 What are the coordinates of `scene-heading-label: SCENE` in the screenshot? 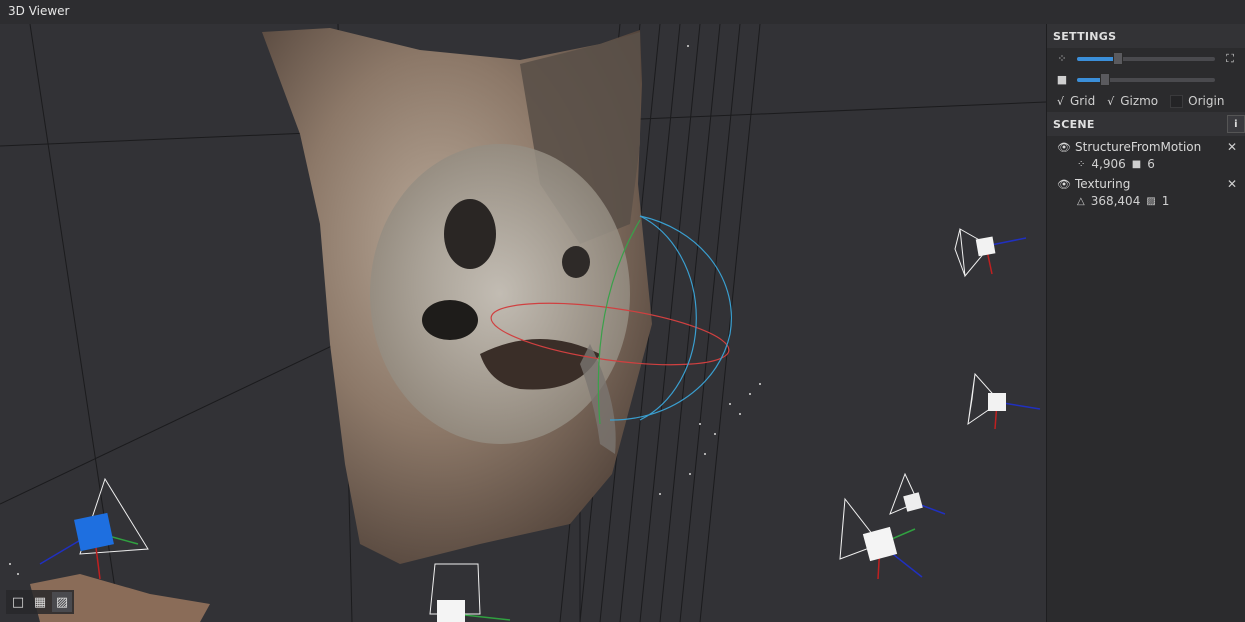 It's located at (1074, 124).